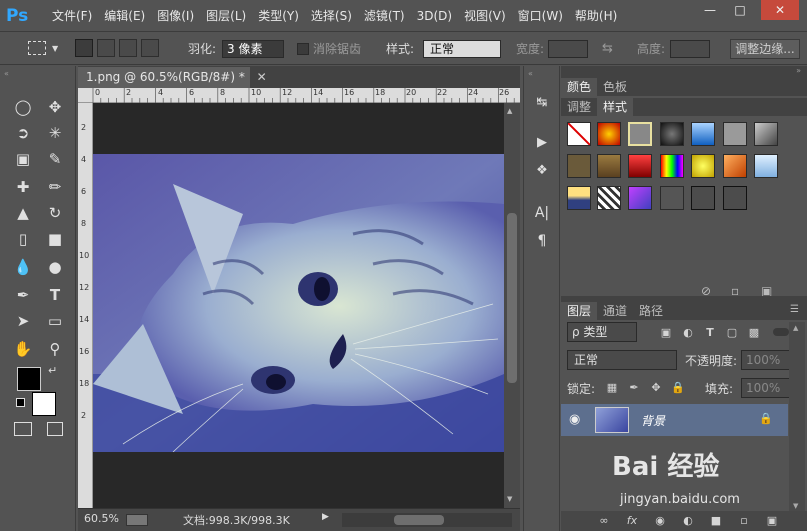  I want to click on close-button: ✕, so click(780, 10).